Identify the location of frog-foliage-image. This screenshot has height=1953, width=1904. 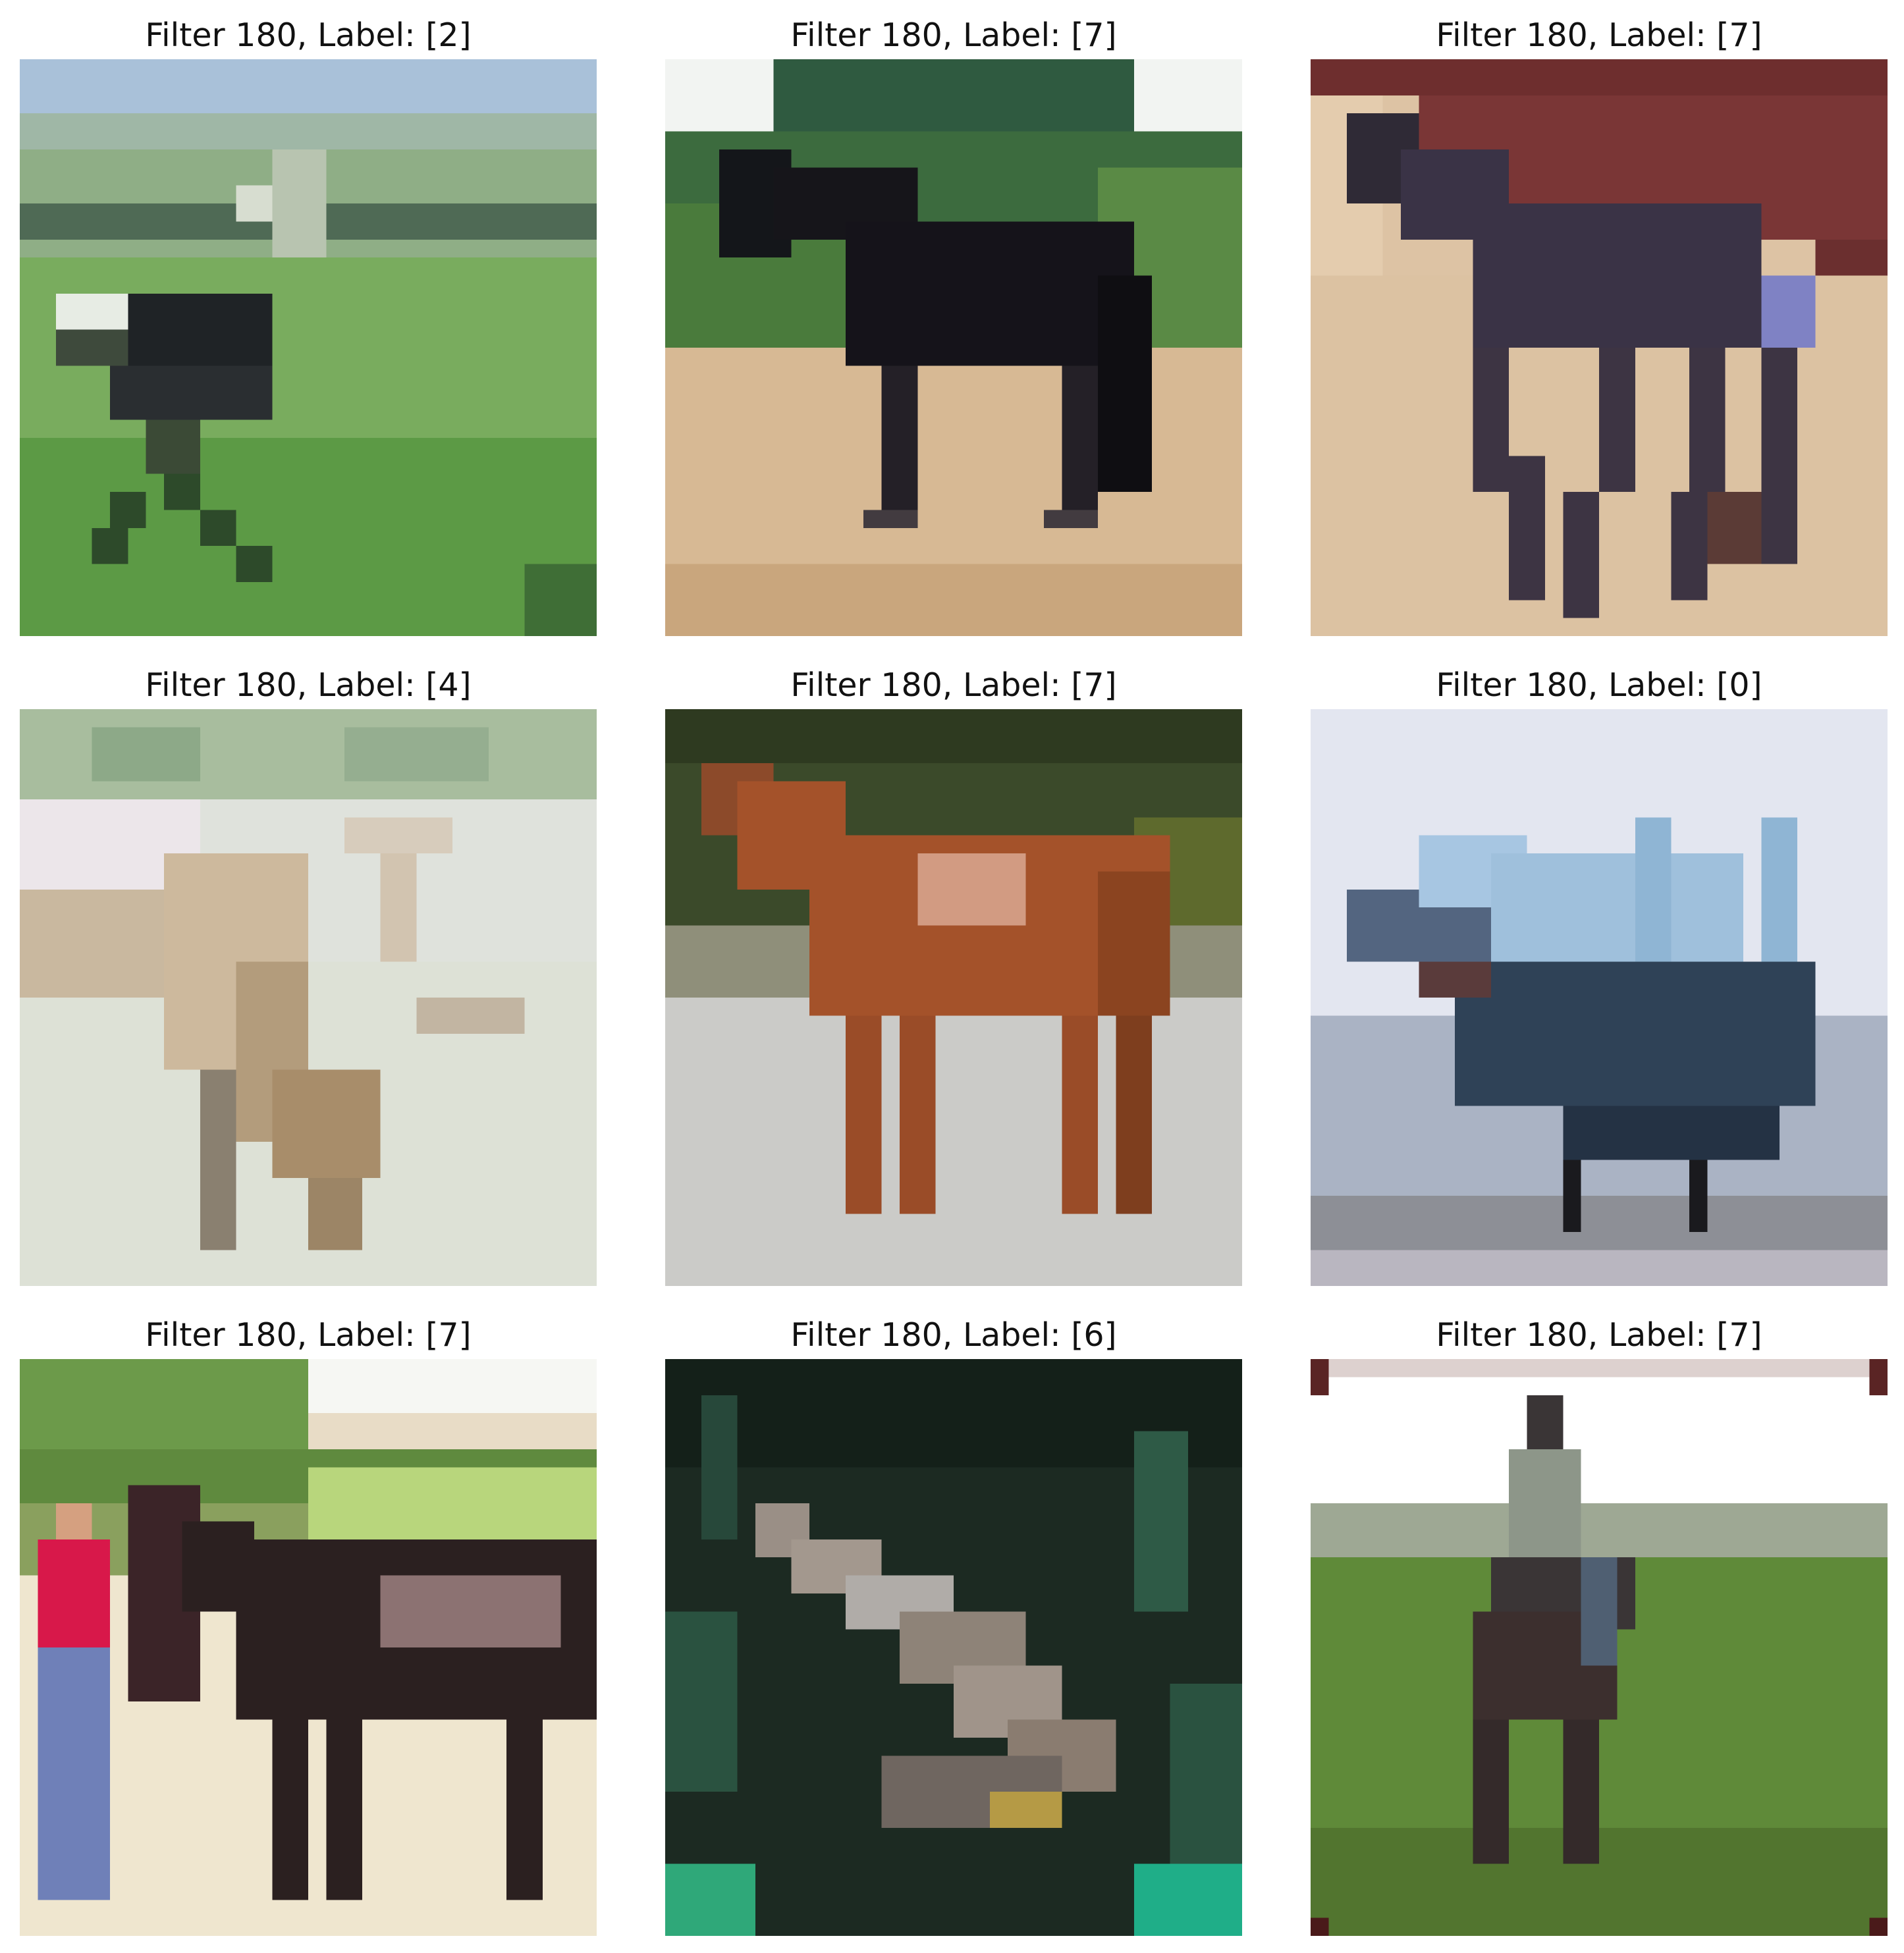
(953, 1647).